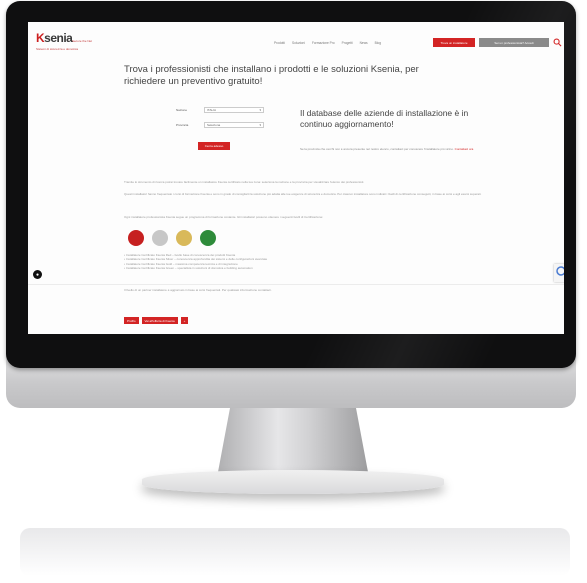  Describe the element at coordinates (234, 125) in the screenshot. I see `province-select: Seleziona ▾` at that location.